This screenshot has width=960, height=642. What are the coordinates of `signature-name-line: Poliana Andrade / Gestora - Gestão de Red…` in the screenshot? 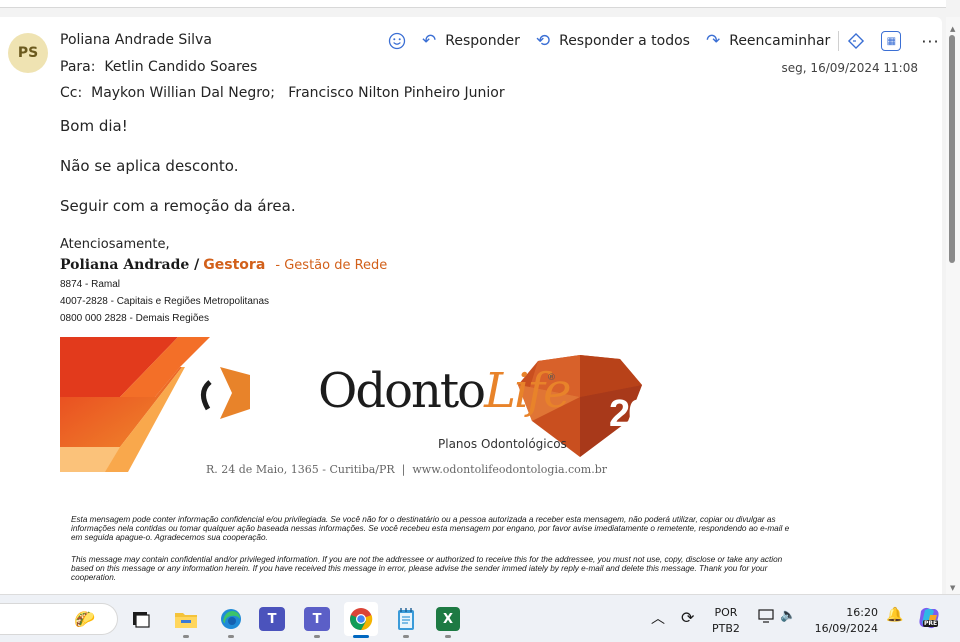 It's located at (223, 265).